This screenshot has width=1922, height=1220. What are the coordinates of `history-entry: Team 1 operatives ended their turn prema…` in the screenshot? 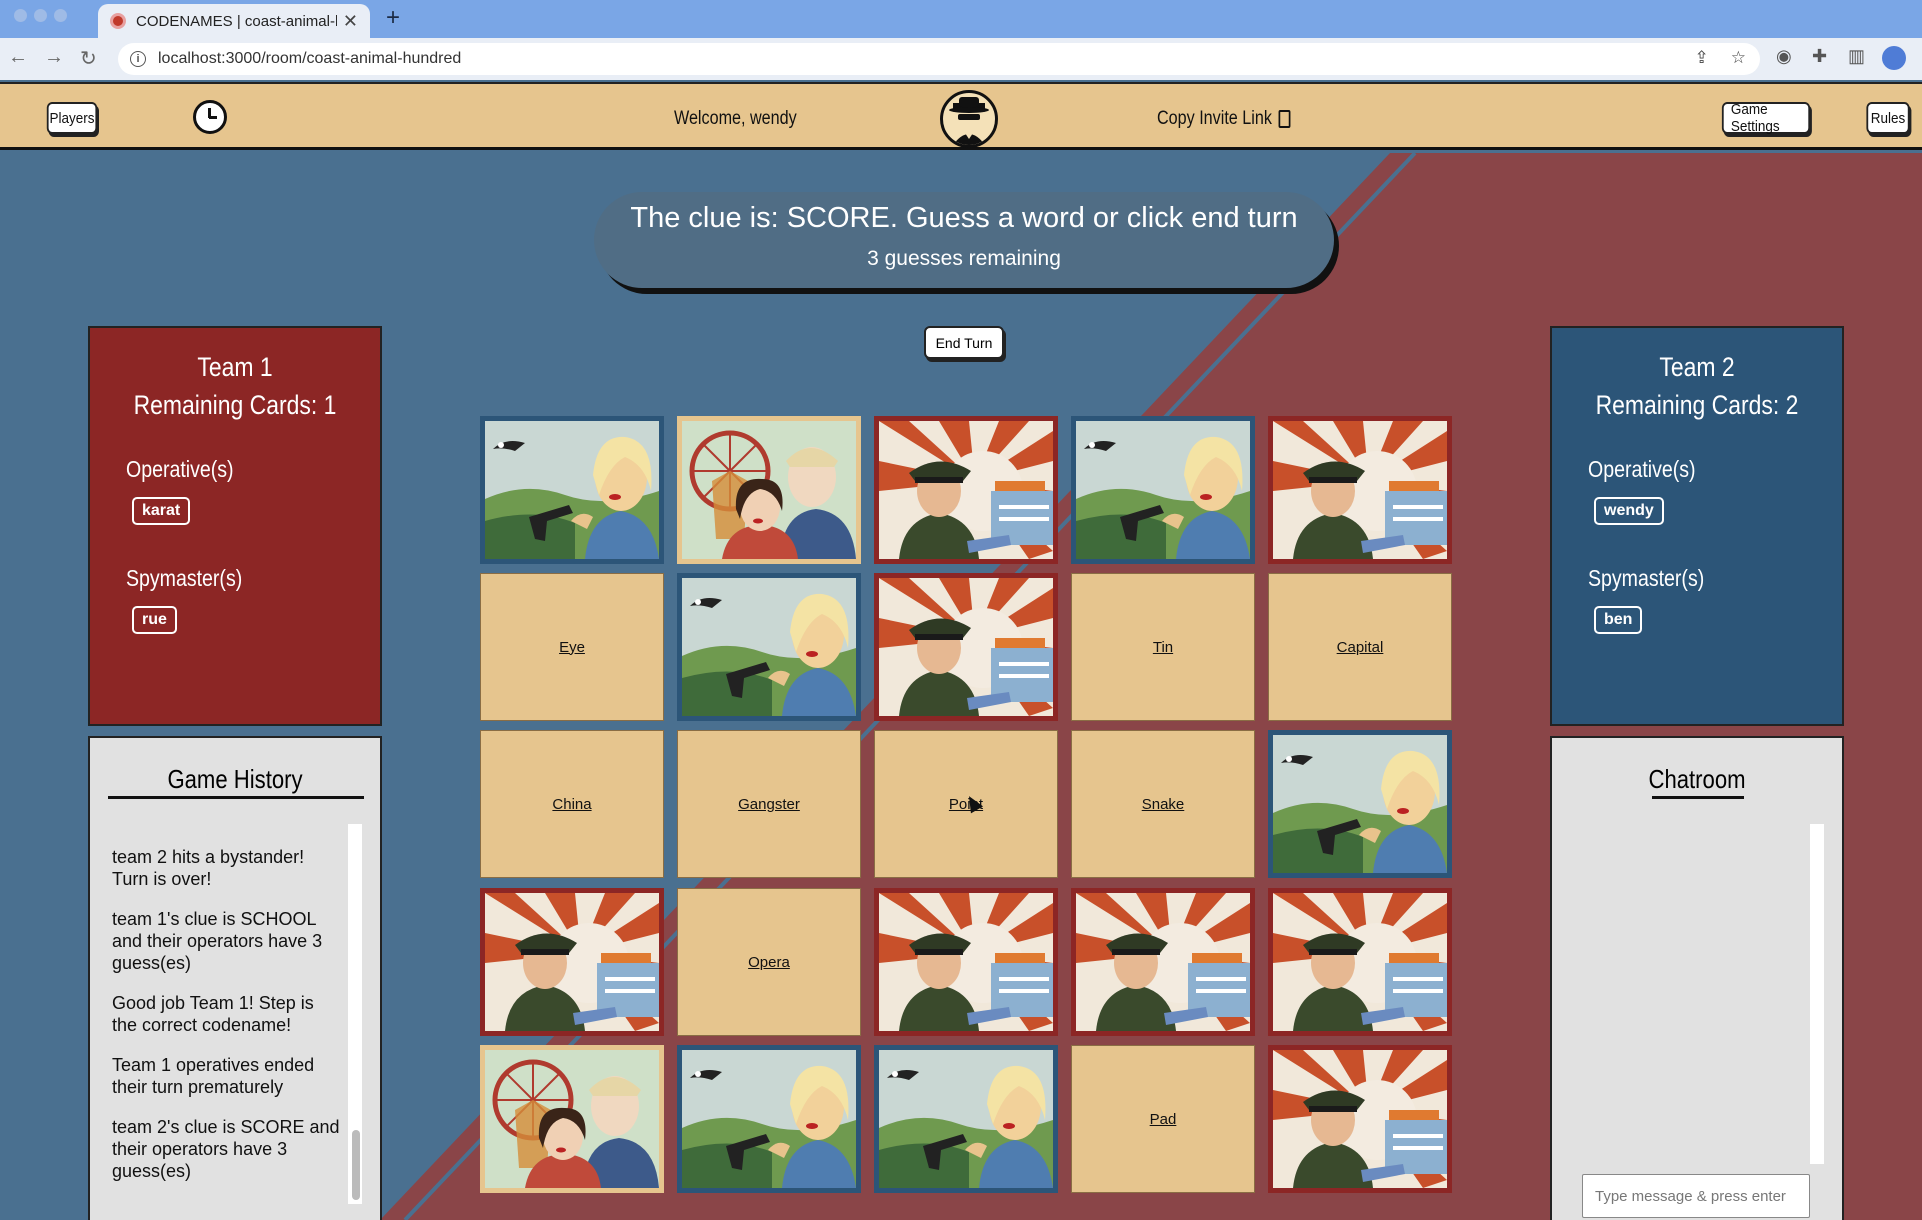 It's located at (213, 1076).